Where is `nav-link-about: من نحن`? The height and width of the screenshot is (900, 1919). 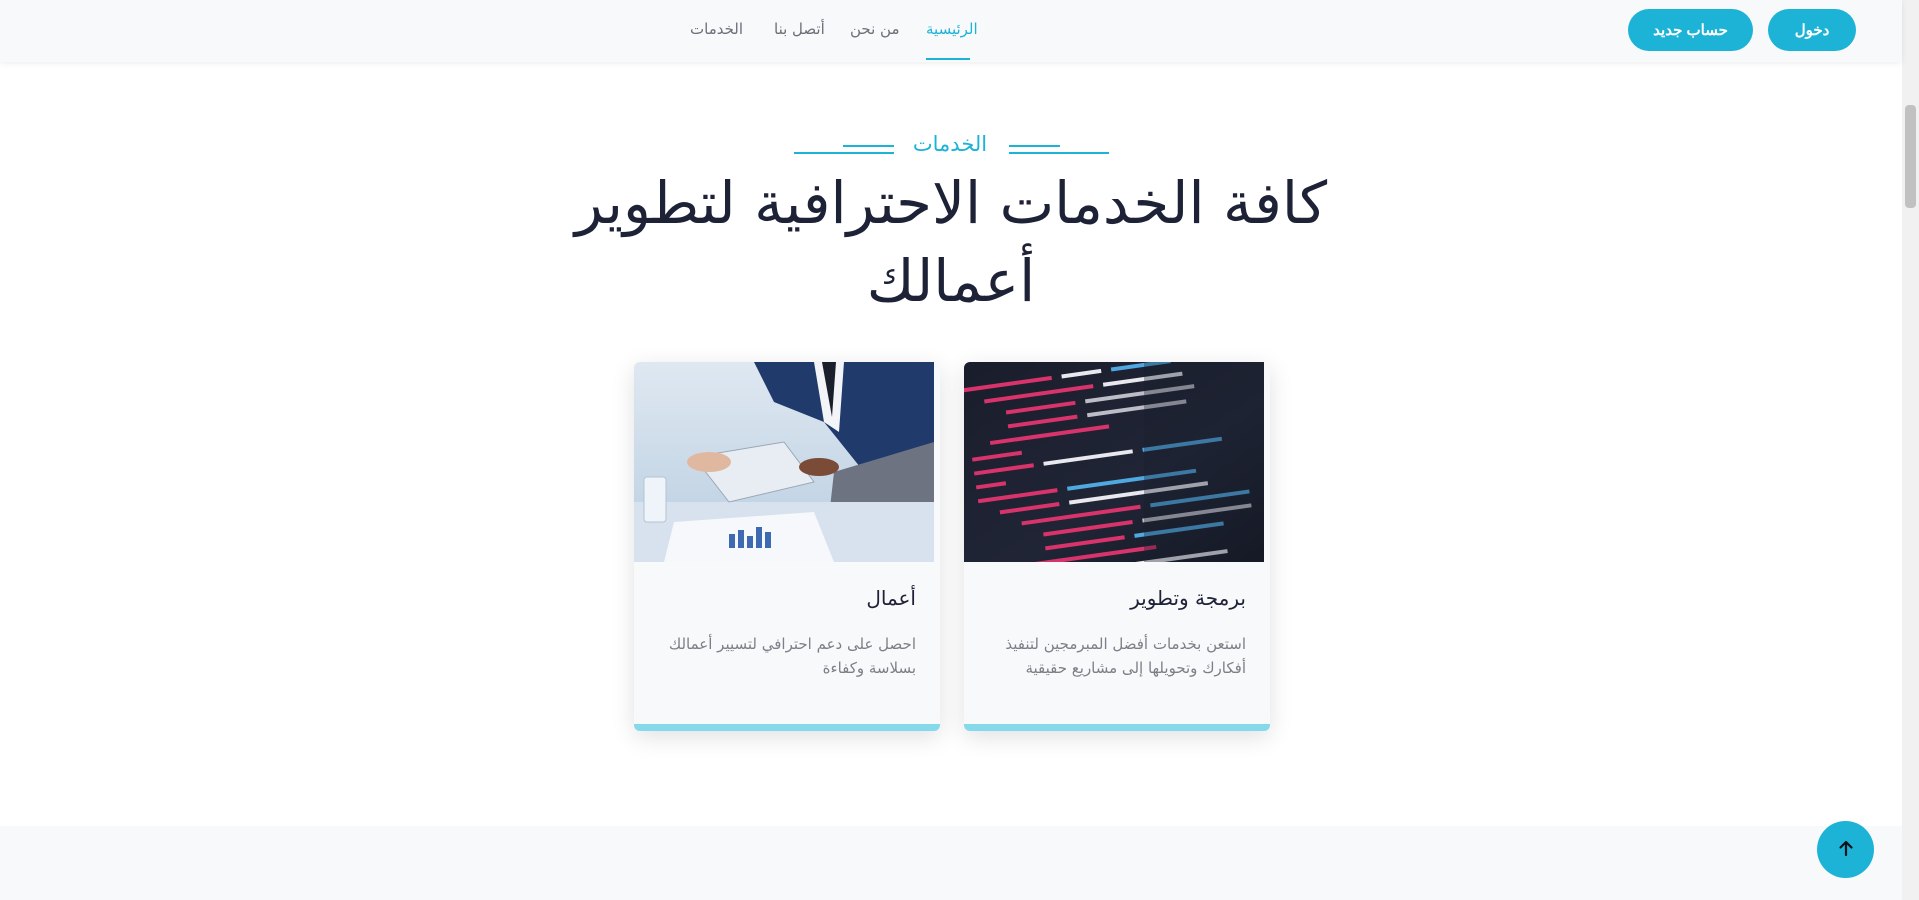
nav-link-about: من نحن is located at coordinates (875, 29).